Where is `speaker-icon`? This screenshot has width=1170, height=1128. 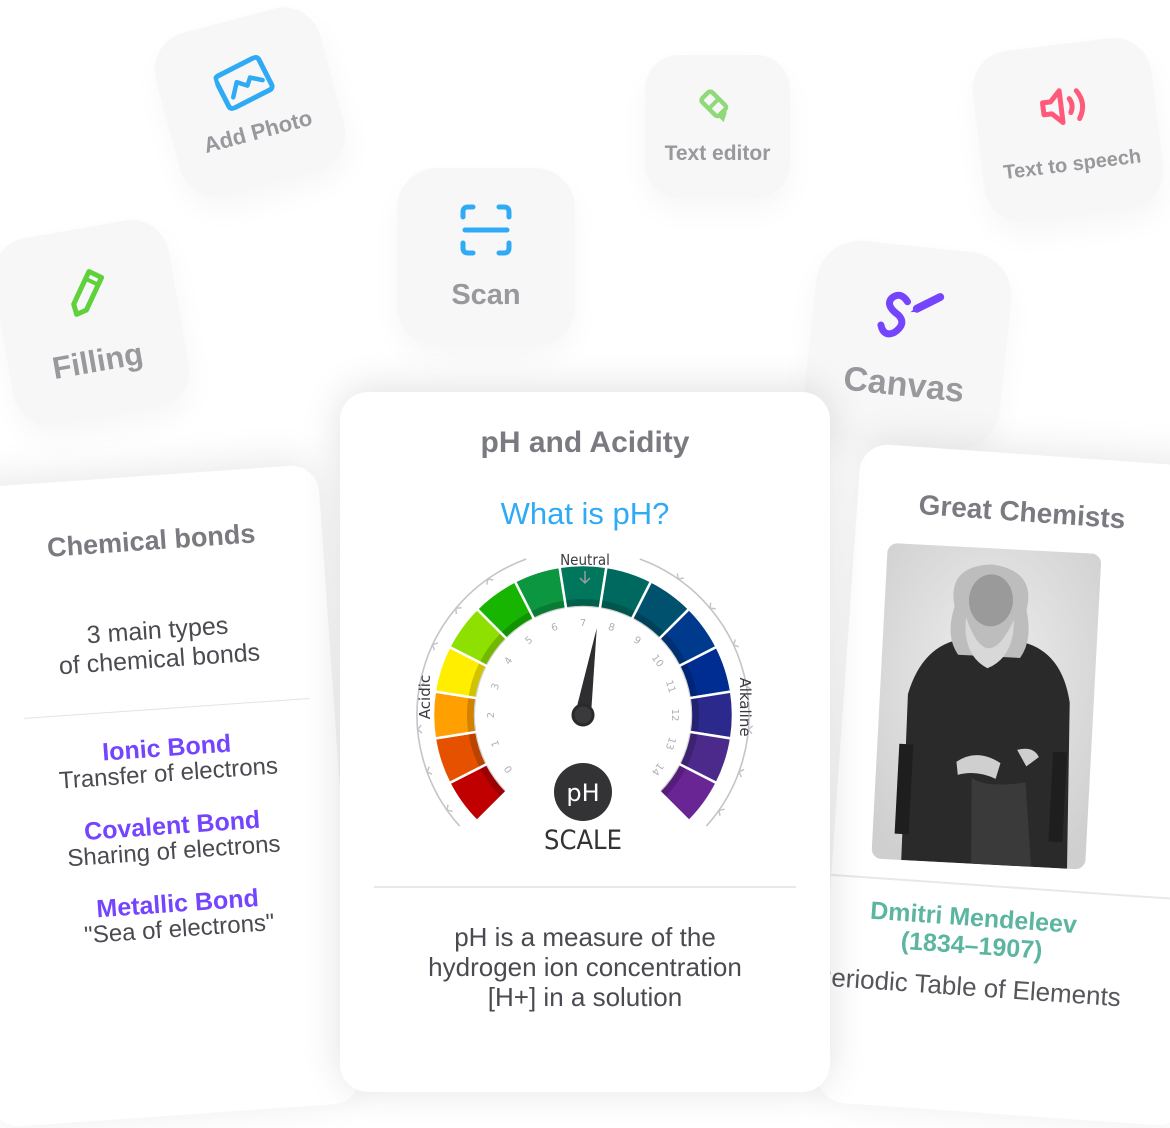 speaker-icon is located at coordinates (1062, 106).